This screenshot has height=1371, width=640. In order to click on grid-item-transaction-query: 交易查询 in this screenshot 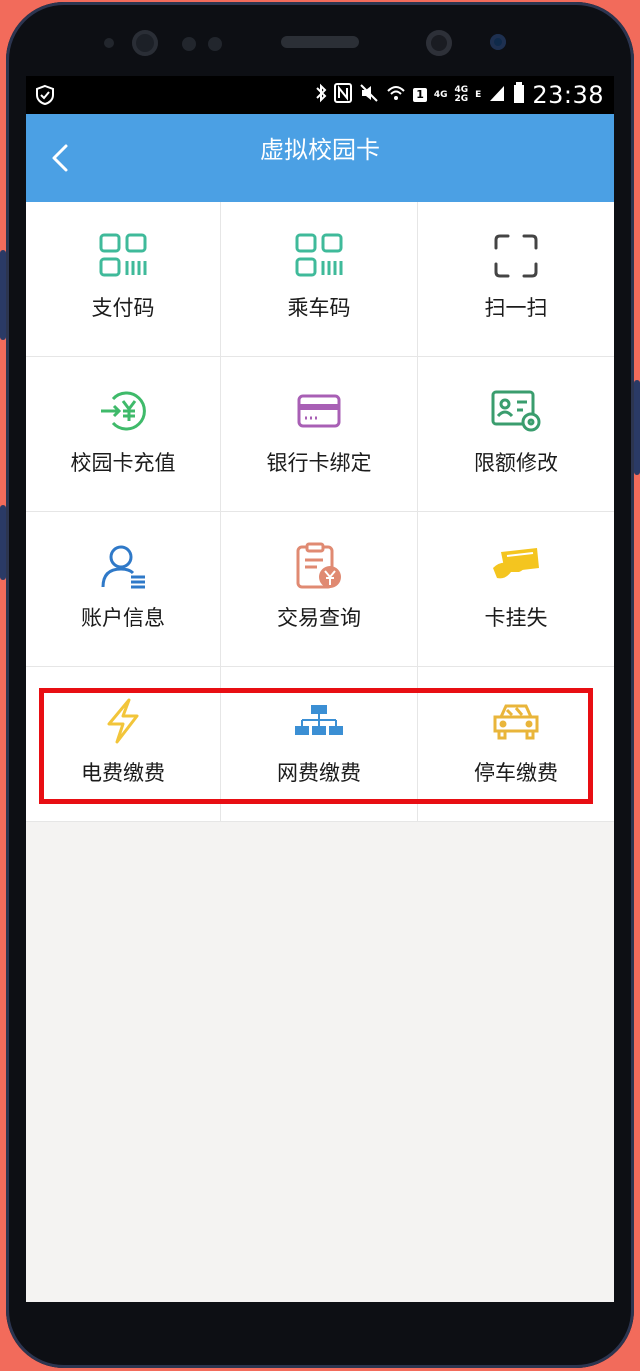, I will do `click(319, 589)`.